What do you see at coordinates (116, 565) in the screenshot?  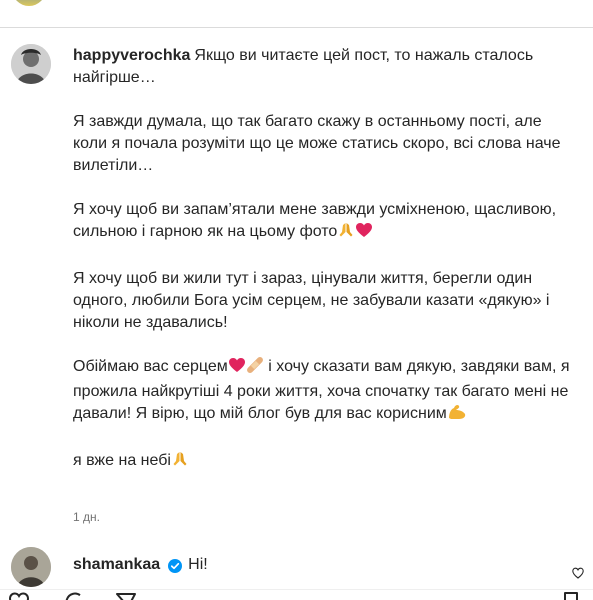 I see `commenter-username: shamankaa` at bounding box center [116, 565].